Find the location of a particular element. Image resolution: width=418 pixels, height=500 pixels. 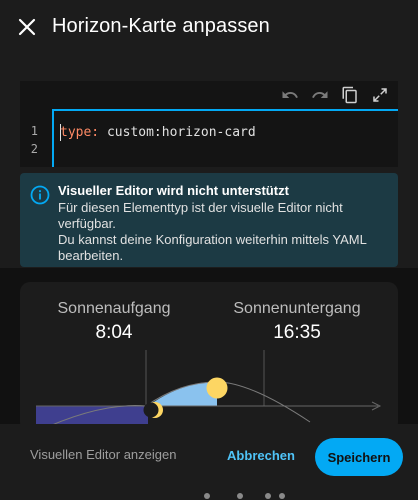

sun-icon is located at coordinates (217, 388).